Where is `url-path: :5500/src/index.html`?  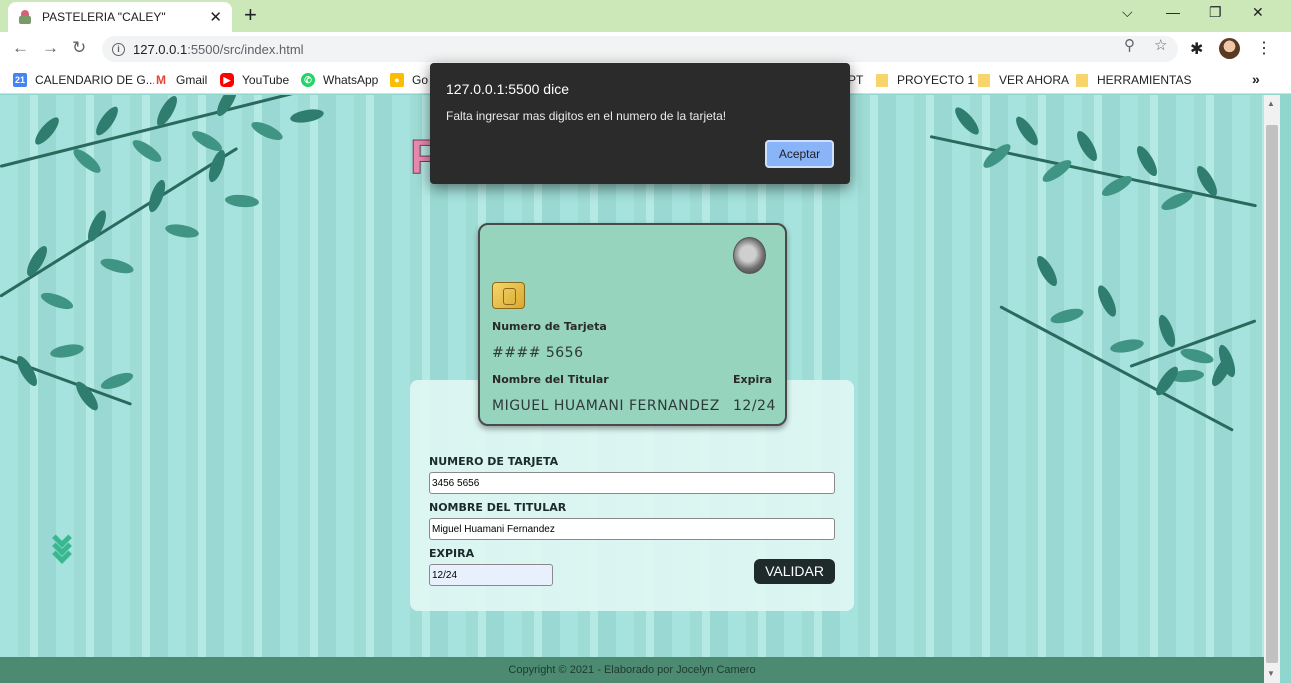 url-path: :5500/src/index.html is located at coordinates (245, 49).